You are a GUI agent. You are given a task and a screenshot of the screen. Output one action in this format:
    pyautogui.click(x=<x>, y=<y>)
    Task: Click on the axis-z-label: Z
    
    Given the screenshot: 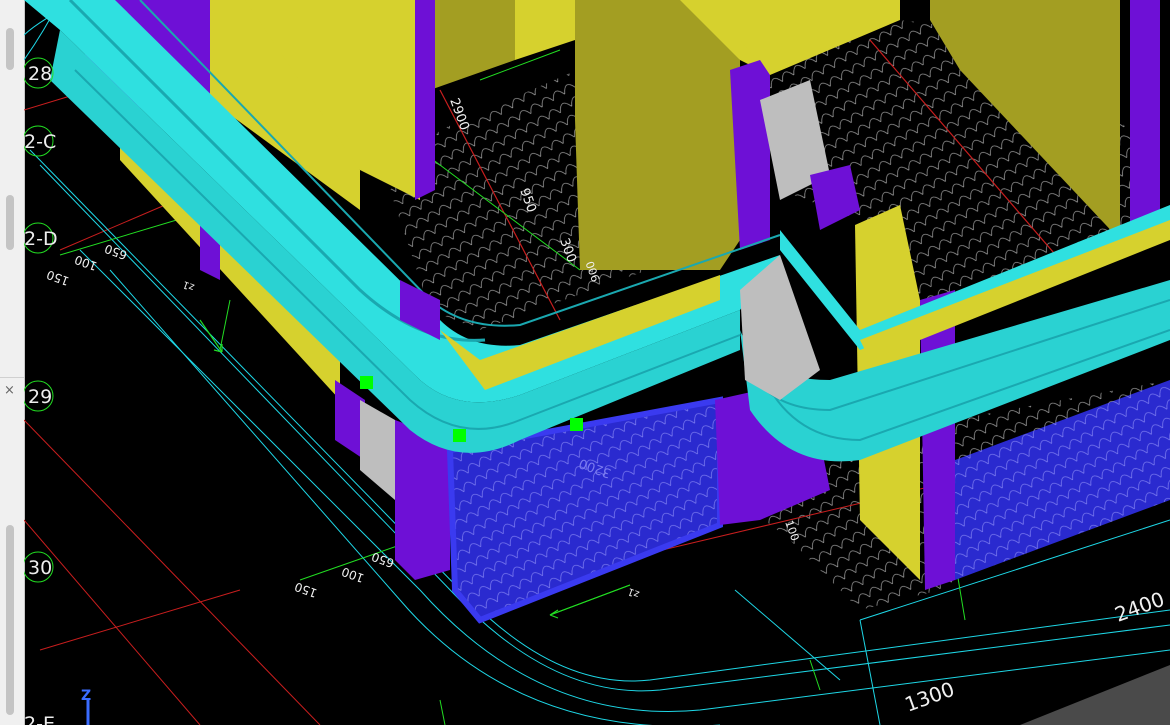 What is the action you would take?
    pyautogui.click(x=86, y=696)
    